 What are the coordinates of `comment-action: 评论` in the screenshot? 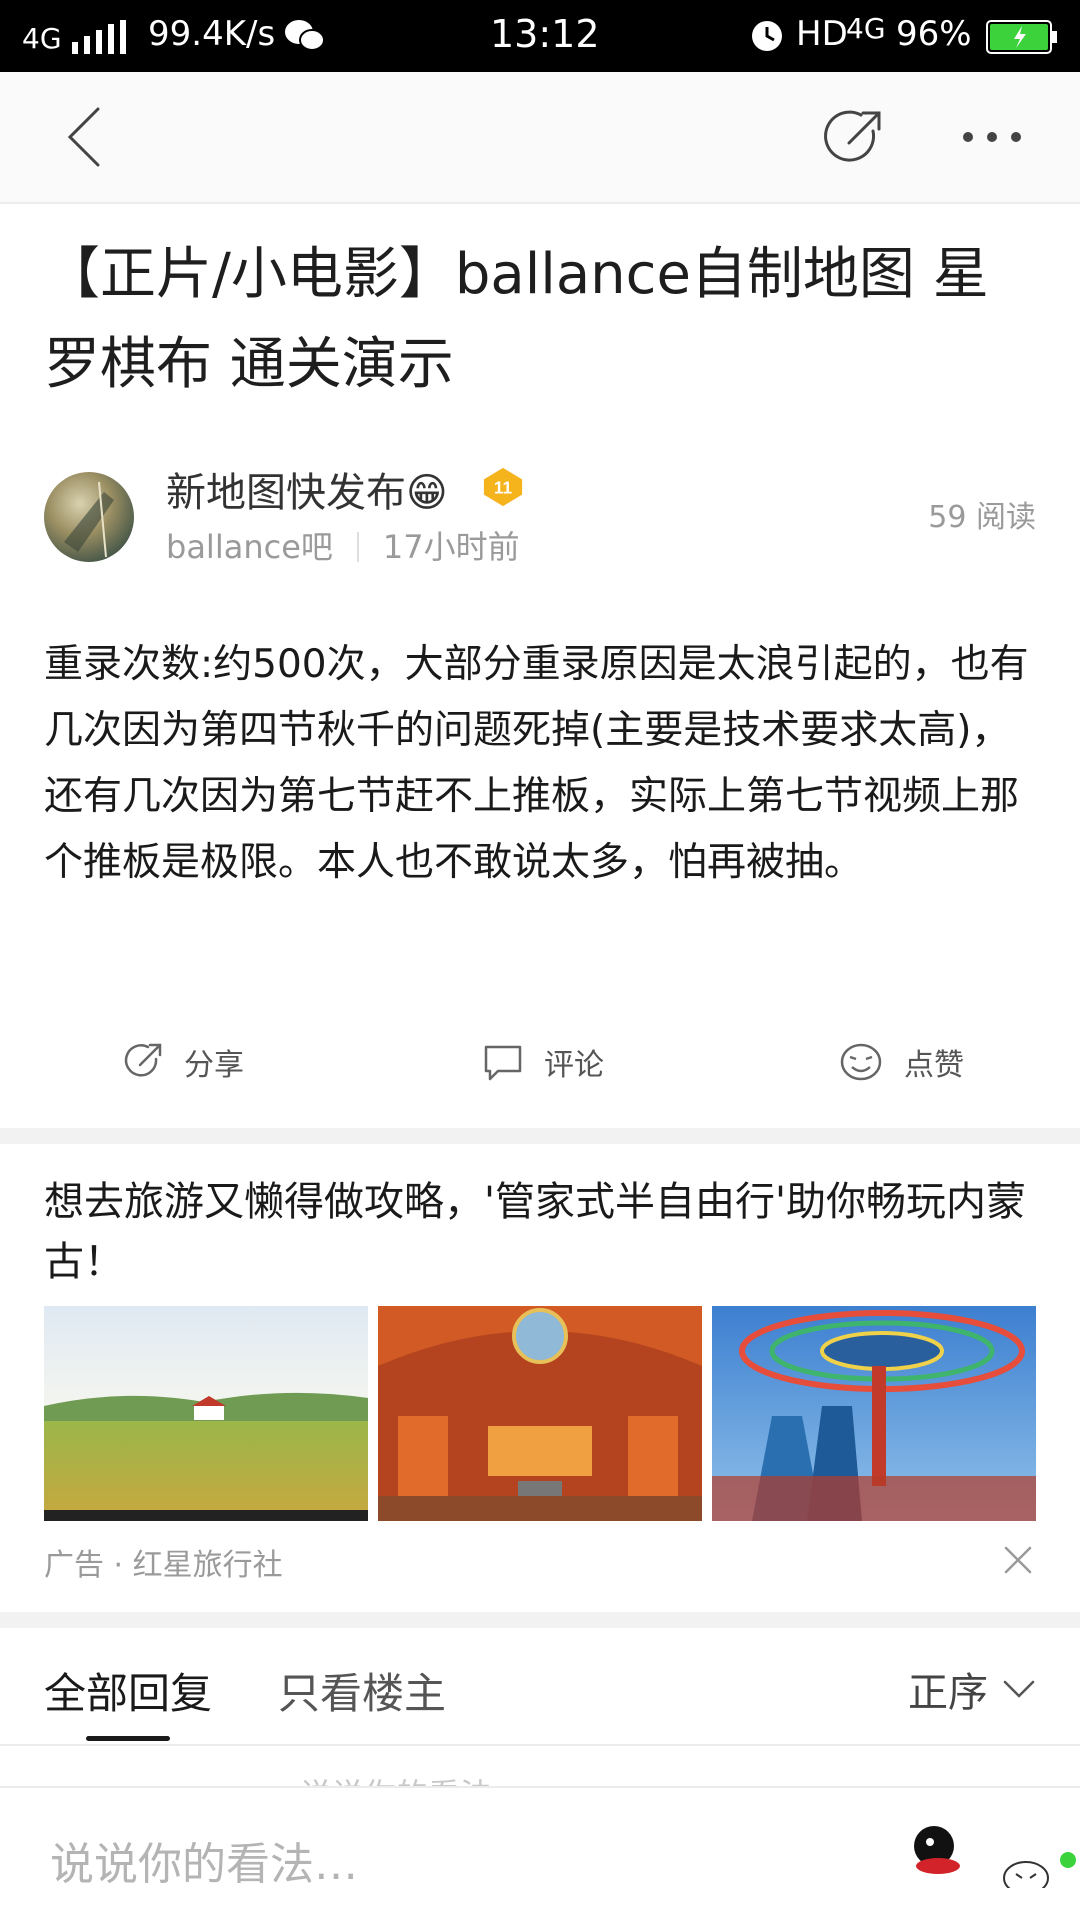 It's located at (543, 1062).